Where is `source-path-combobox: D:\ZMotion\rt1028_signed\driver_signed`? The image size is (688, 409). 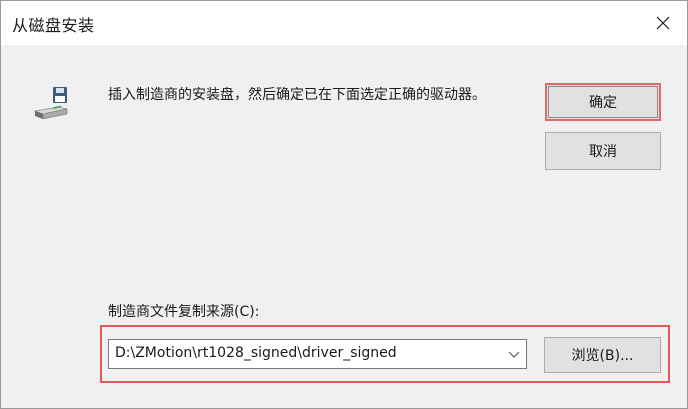 source-path-combobox: D:\ZMotion\rt1028_signed\driver_signed is located at coordinates (317, 354).